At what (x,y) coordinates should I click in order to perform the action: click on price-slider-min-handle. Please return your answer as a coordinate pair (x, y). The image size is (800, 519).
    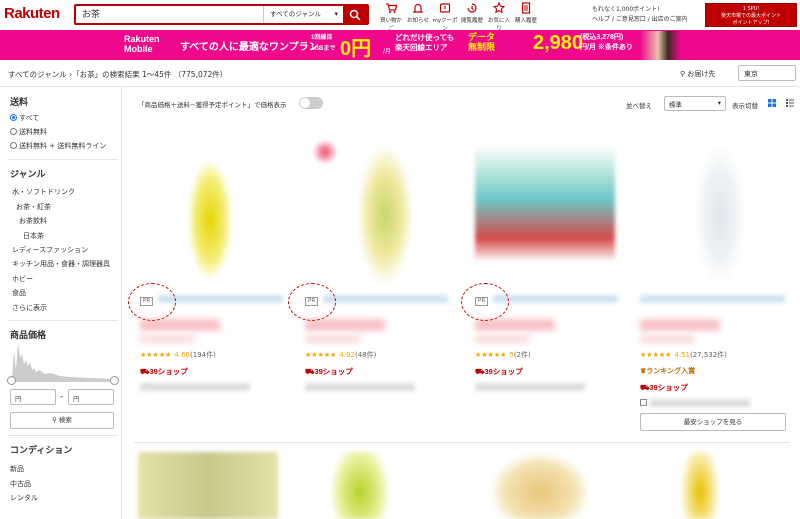
    Looking at the image, I should click on (11, 380).